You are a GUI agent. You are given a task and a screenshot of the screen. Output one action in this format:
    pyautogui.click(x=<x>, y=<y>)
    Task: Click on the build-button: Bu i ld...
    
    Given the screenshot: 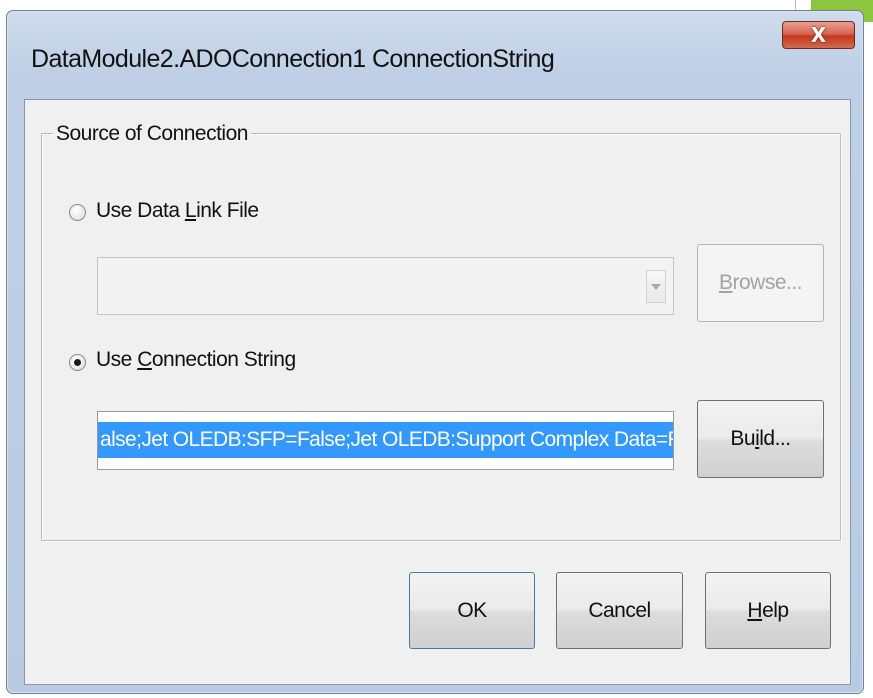 What is the action you would take?
    pyautogui.click(x=760, y=439)
    